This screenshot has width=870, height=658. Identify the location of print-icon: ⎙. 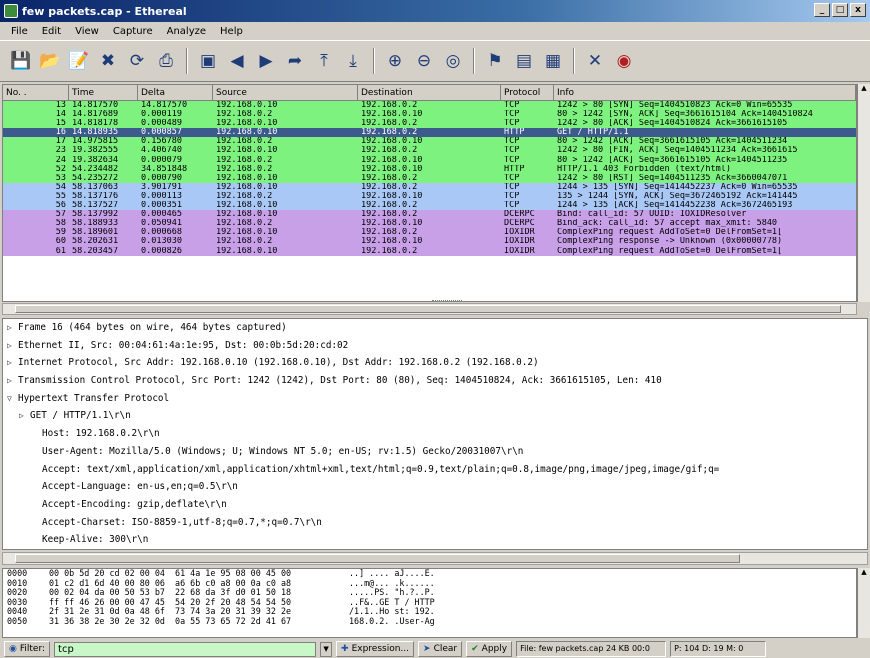
(166, 61).